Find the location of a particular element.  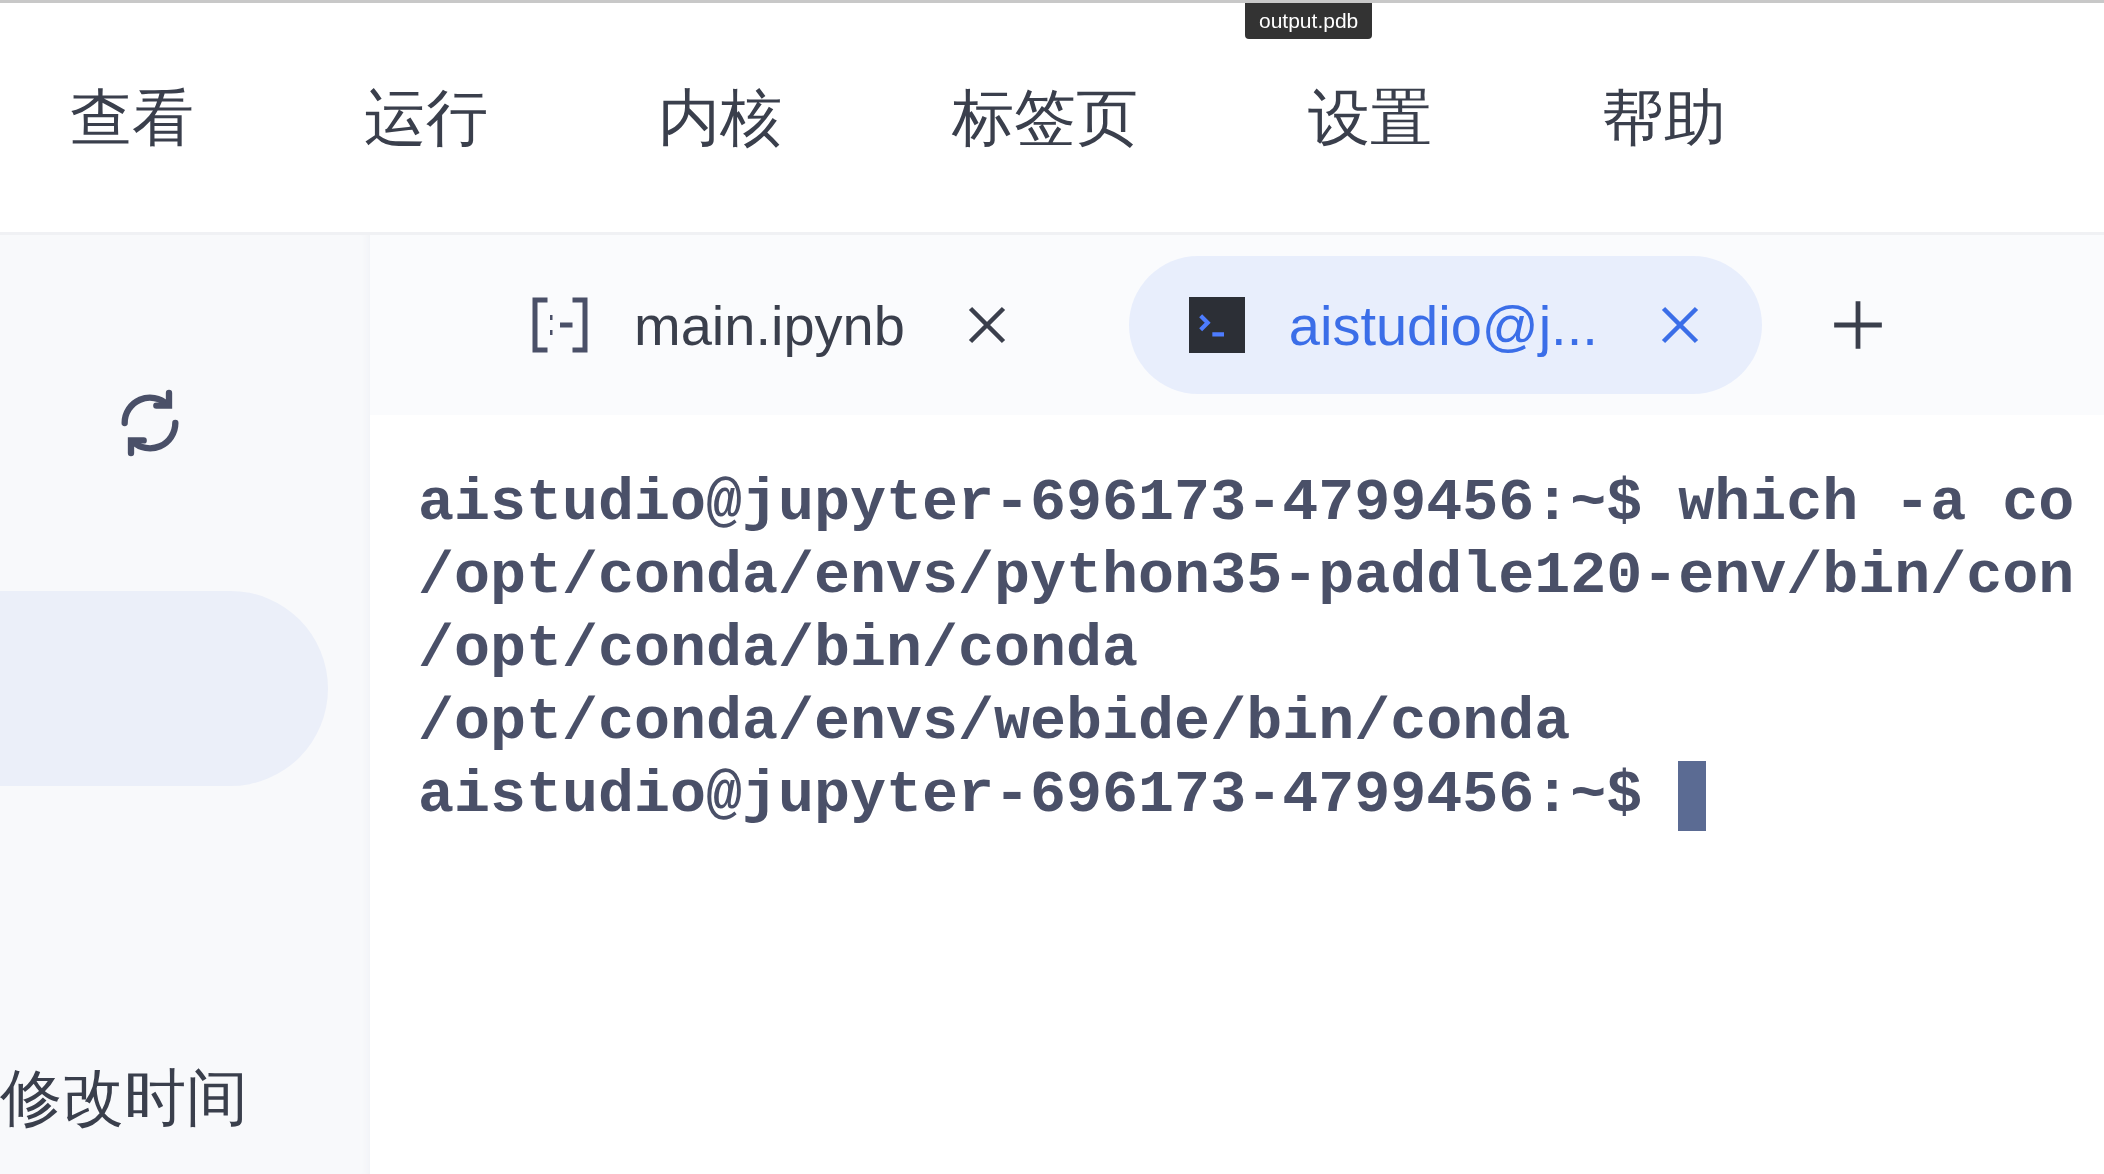

menu-item: 运行 is located at coordinates (426, 117).